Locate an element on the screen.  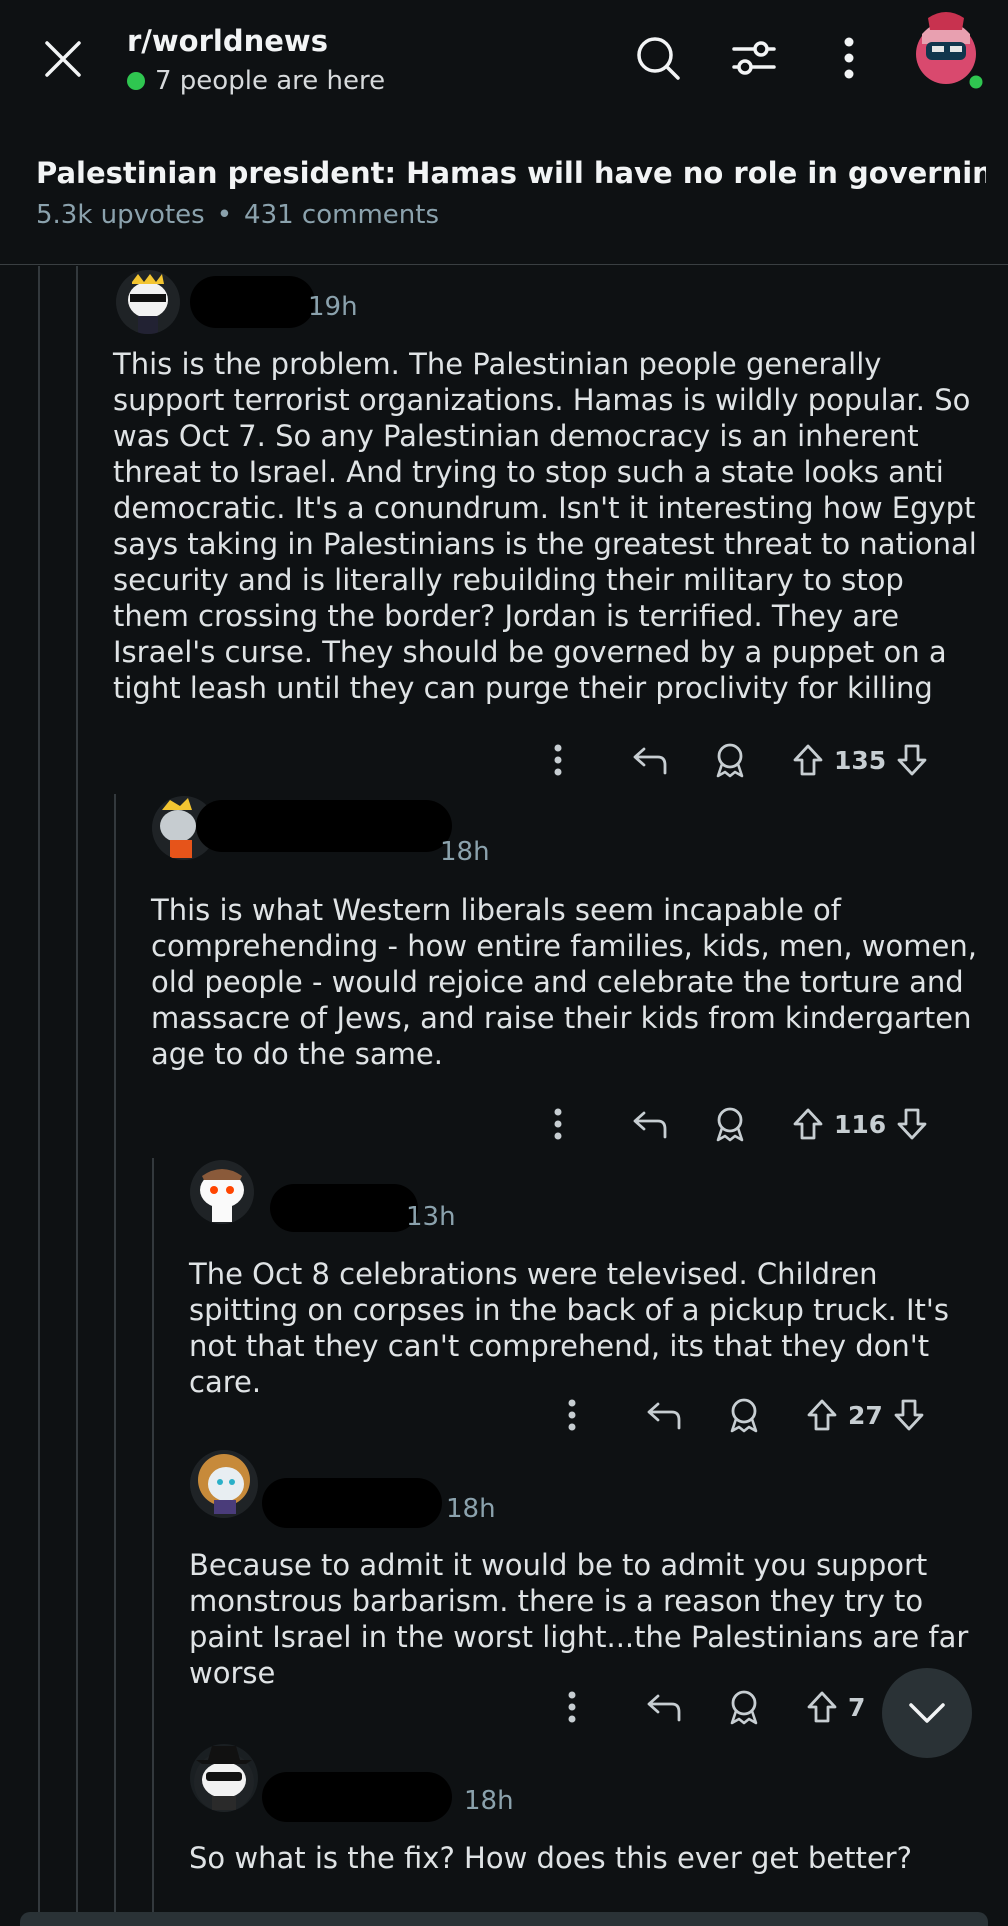
vote-count: 7 is located at coordinates (857, 1707).